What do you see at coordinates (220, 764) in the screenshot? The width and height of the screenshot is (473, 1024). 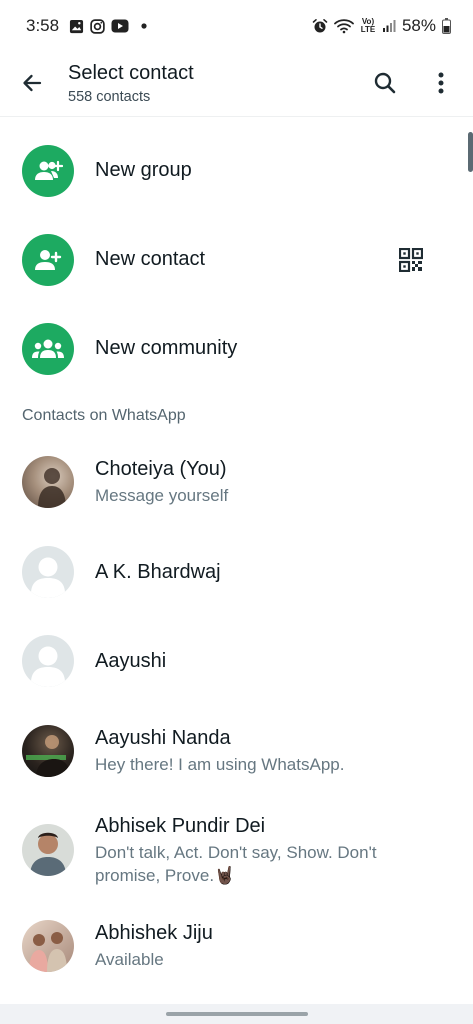 I see `contact-status: Hey there! I am using WhatsApp.` at bounding box center [220, 764].